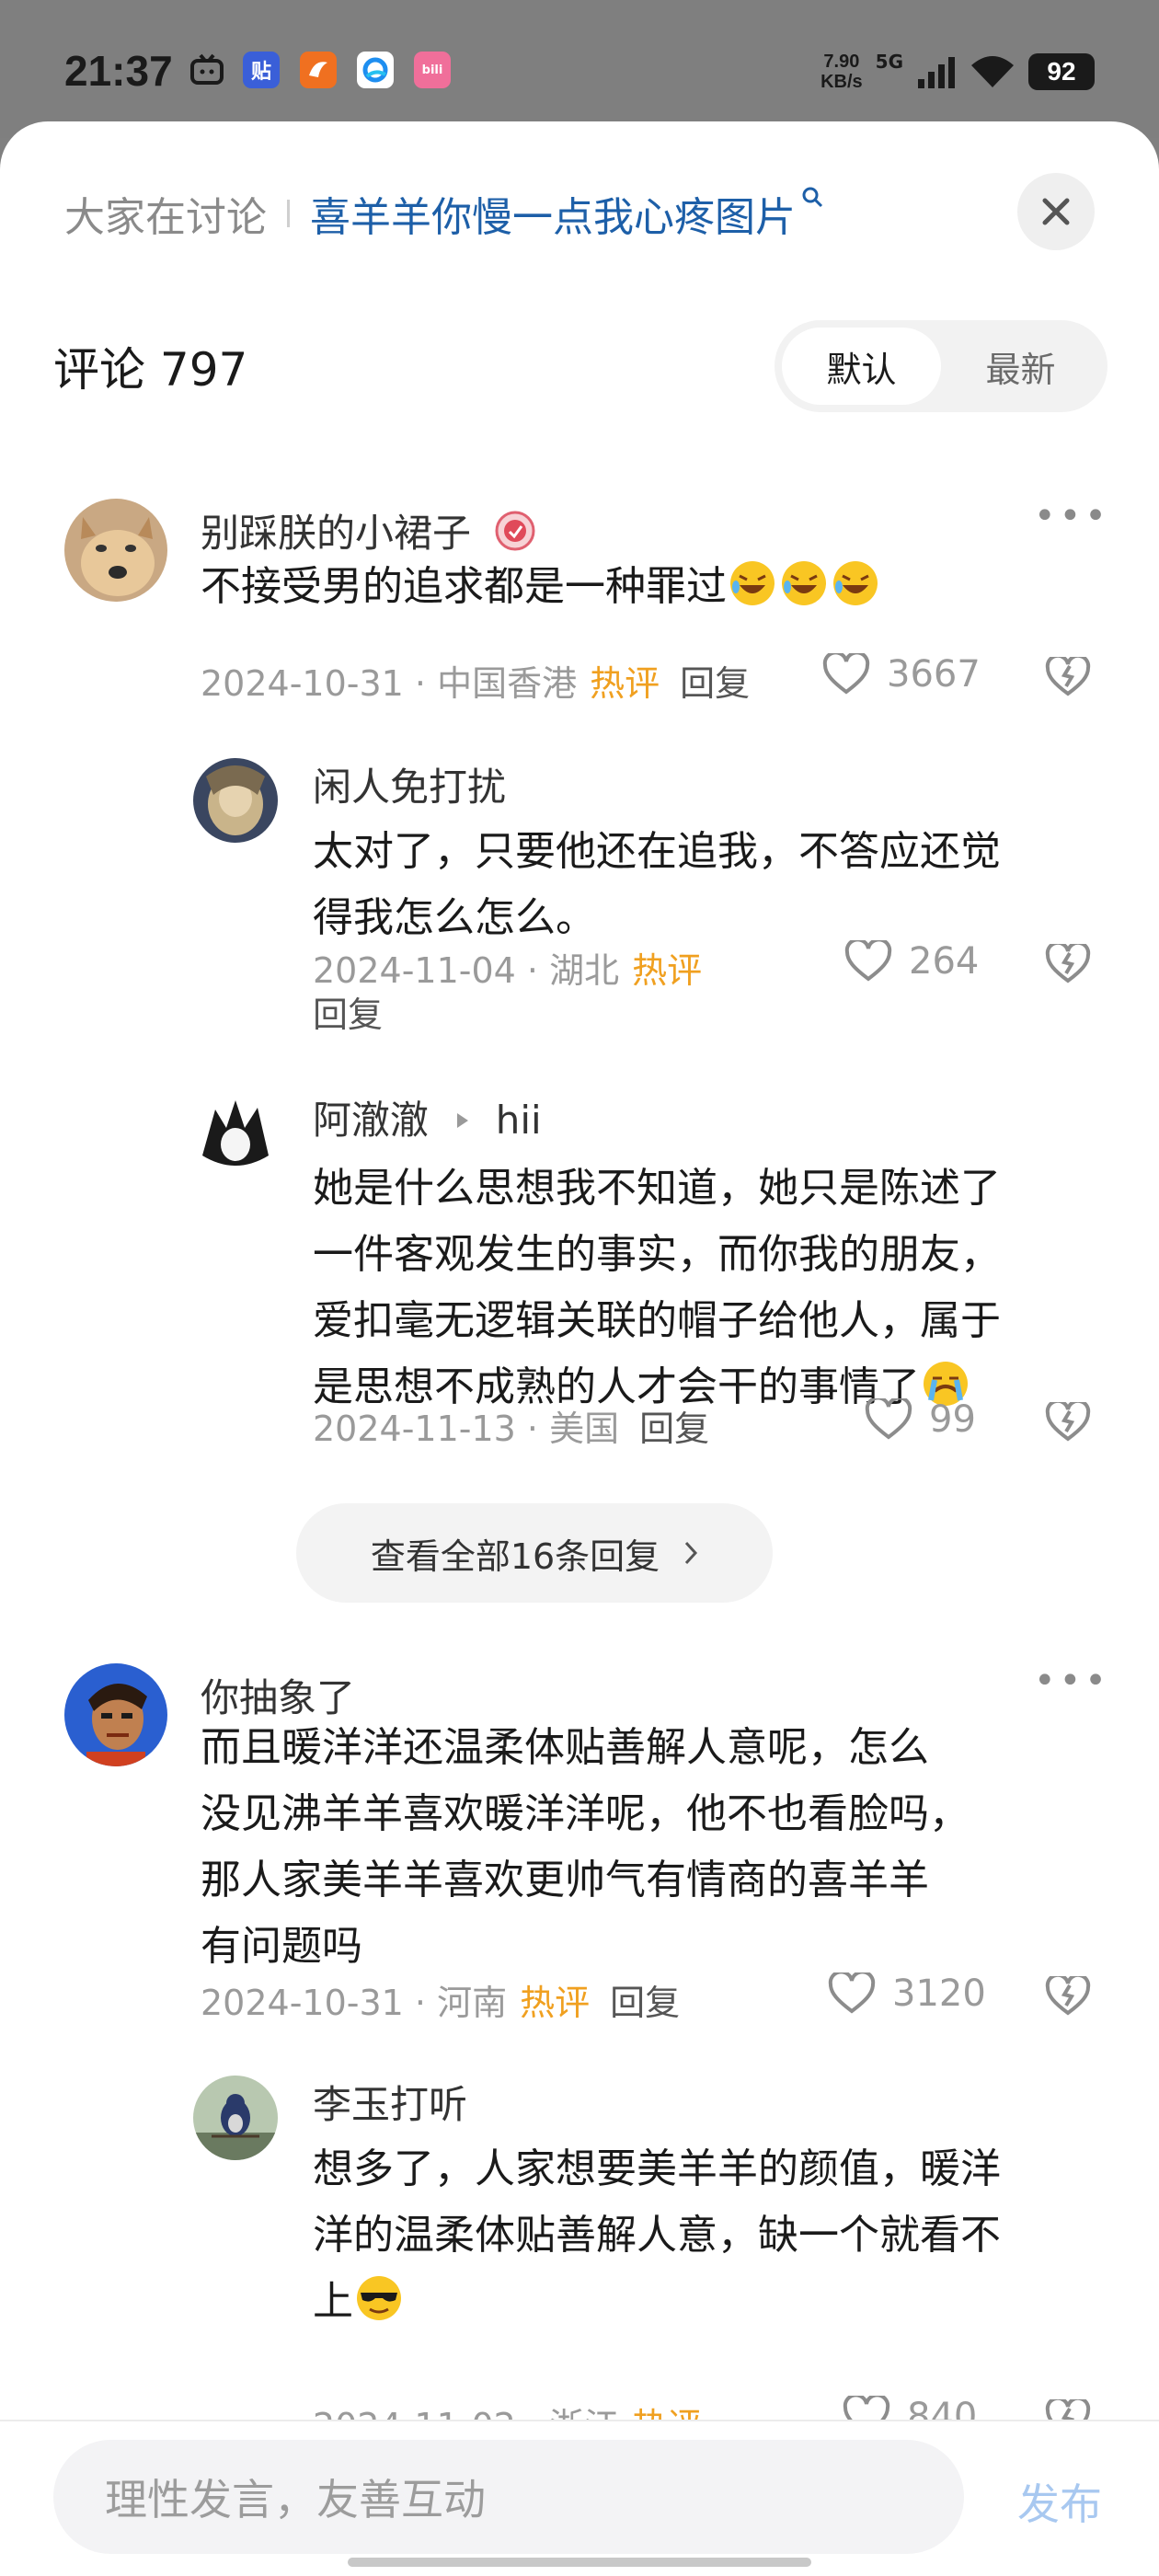 The image size is (1159, 2576). Describe the element at coordinates (944, 961) in the screenshot. I see `like-count: 264` at that location.